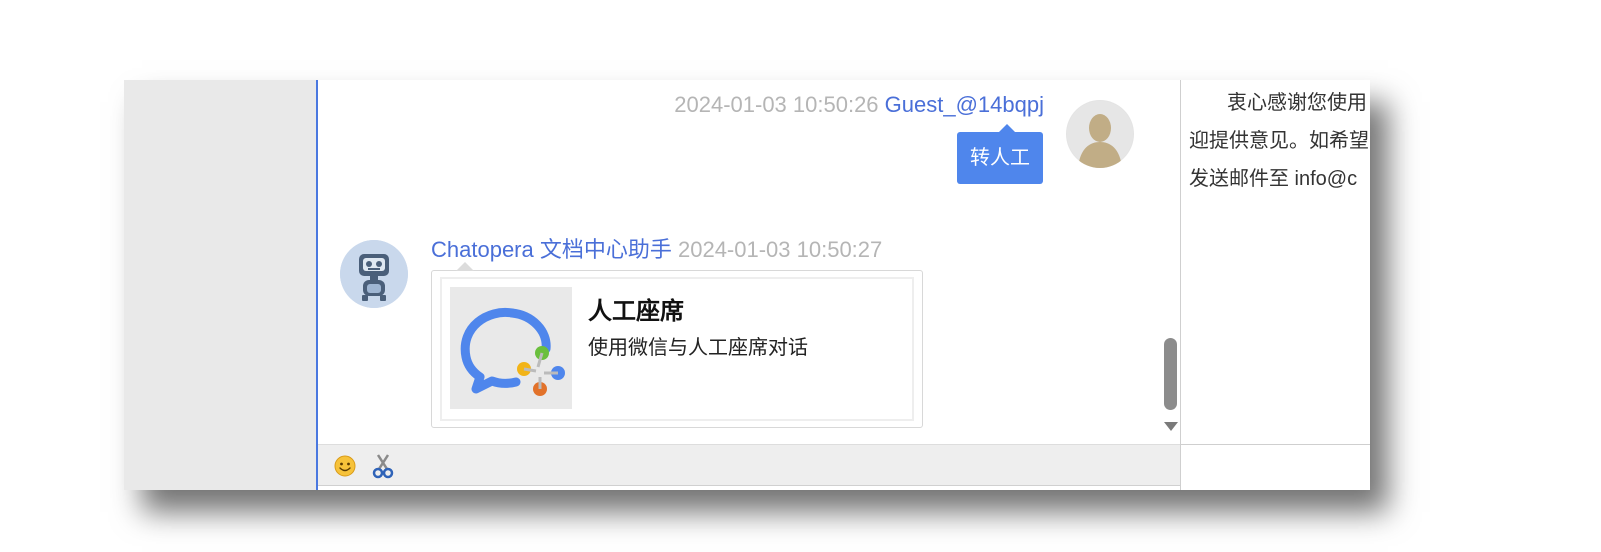 The width and height of the screenshot is (1601, 552). Describe the element at coordinates (1000, 154) in the screenshot. I see `guest-message-bubble: 转人工` at that location.